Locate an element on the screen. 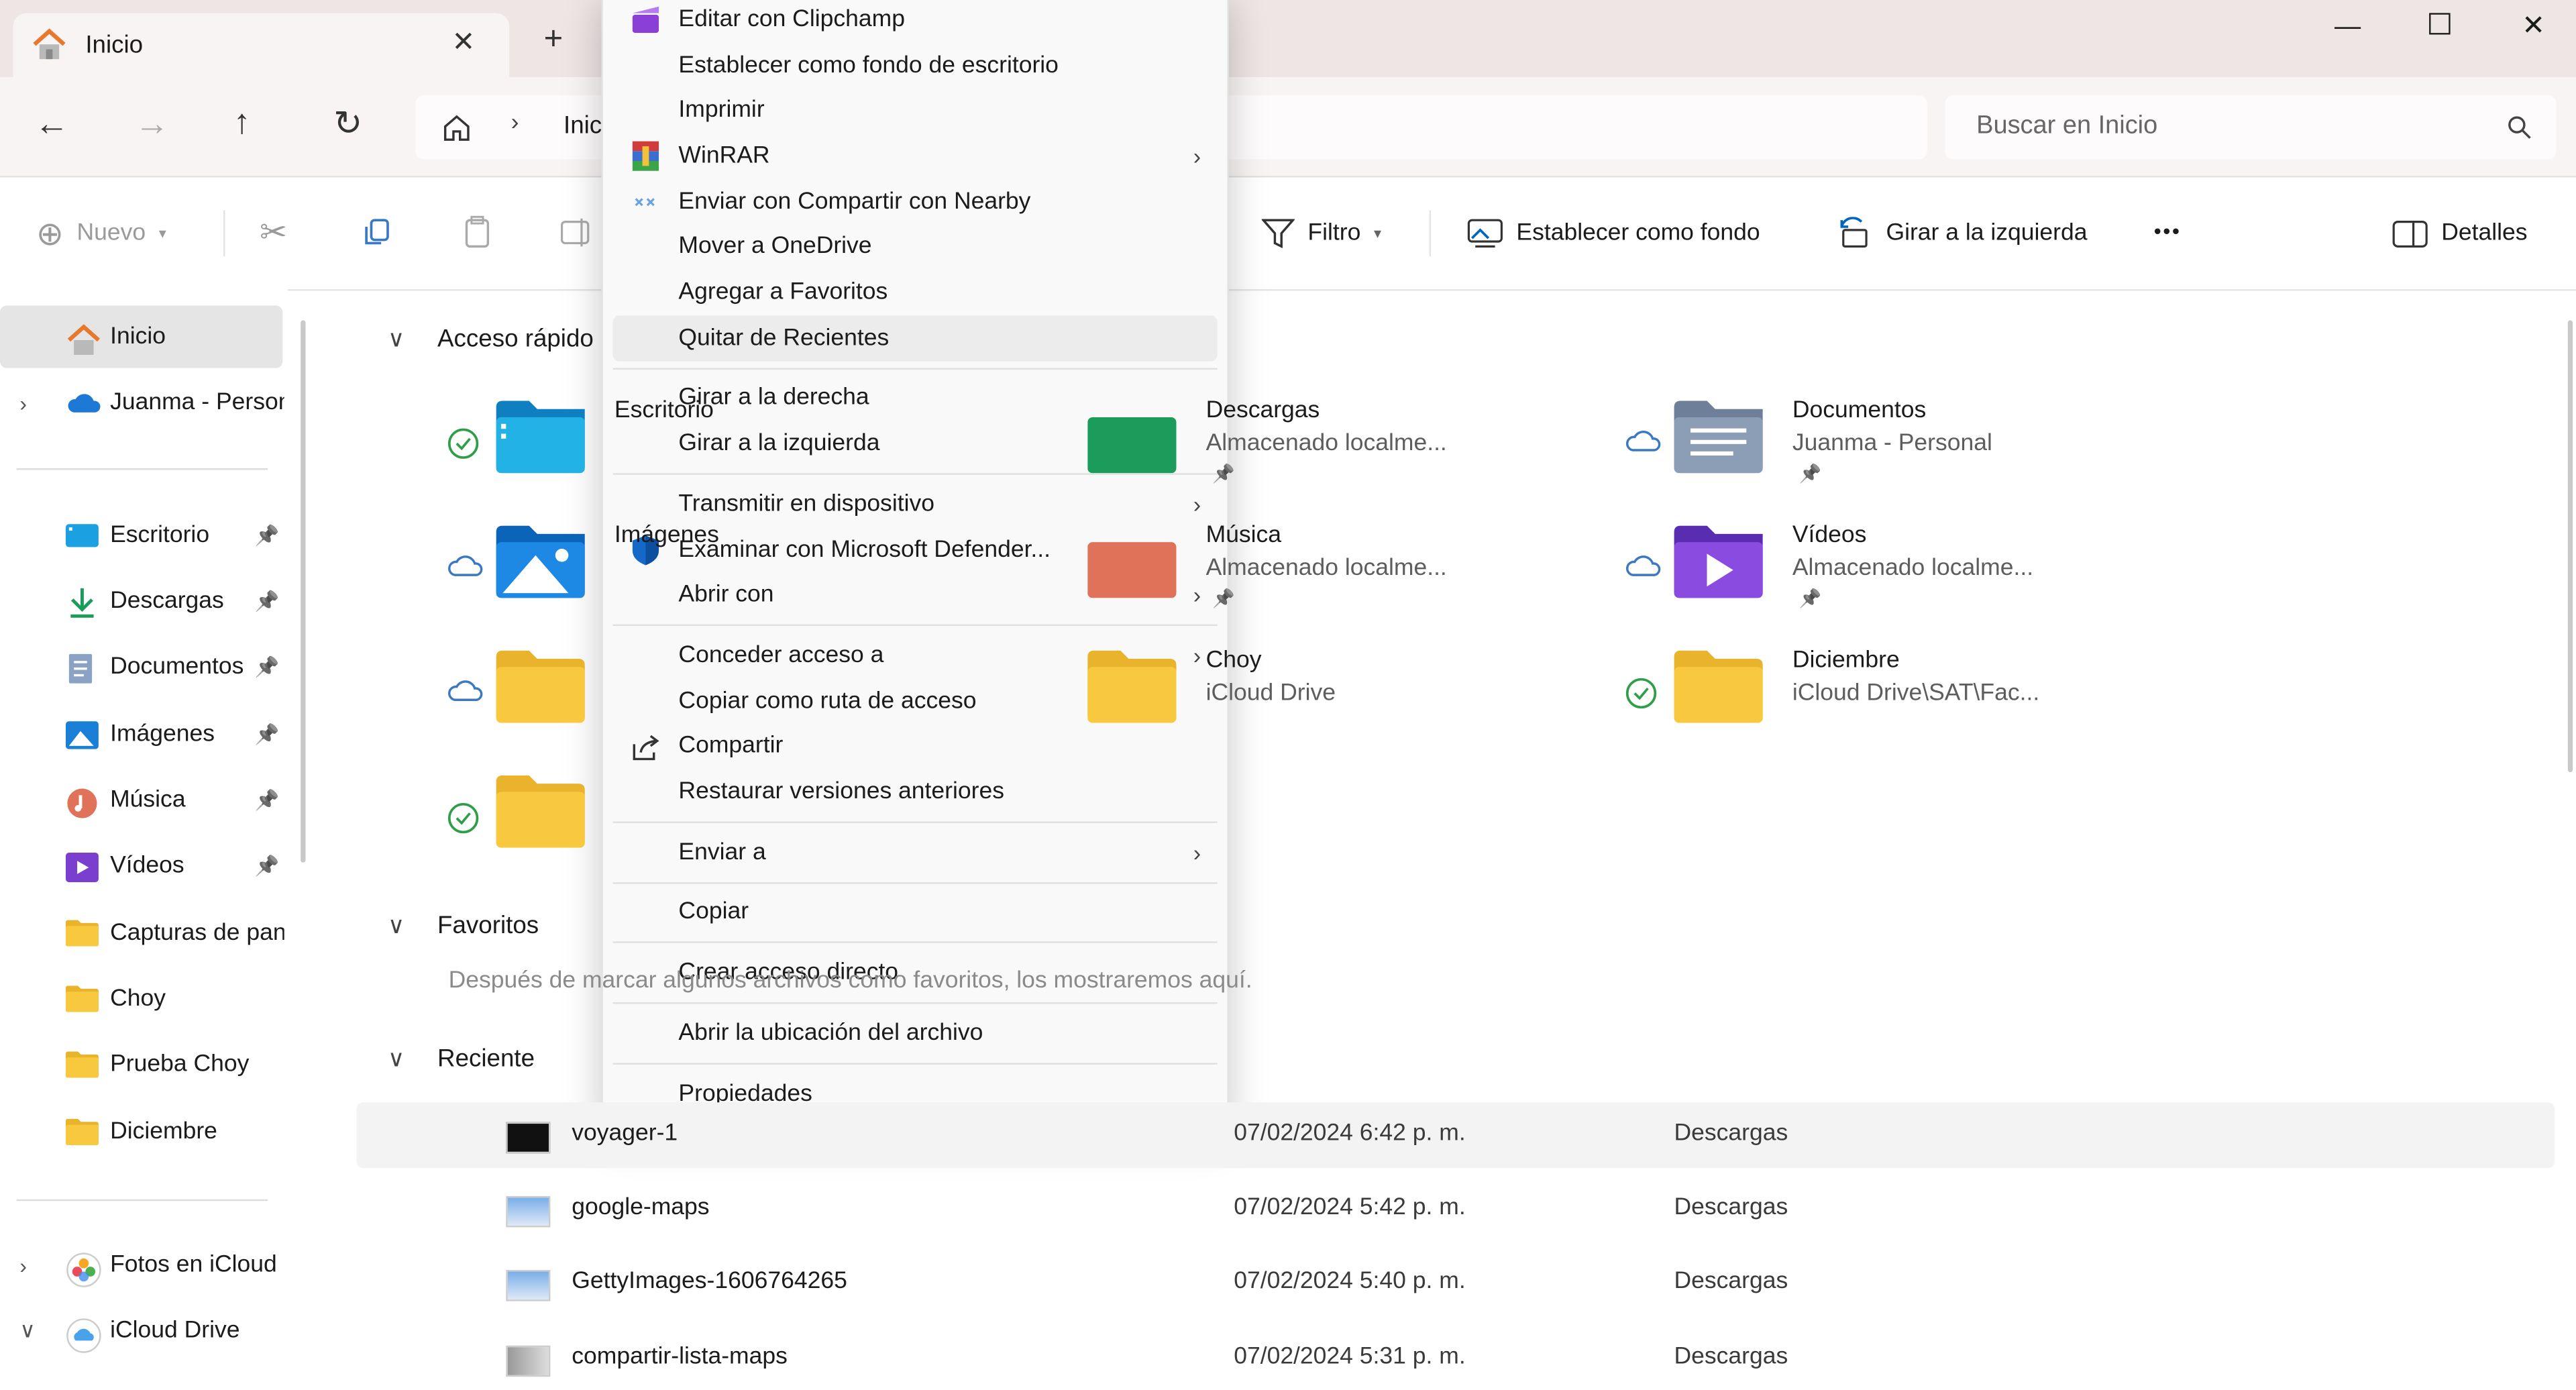 The height and width of the screenshot is (1390, 2576). main-scrollbar is located at coordinates (2570, 546).